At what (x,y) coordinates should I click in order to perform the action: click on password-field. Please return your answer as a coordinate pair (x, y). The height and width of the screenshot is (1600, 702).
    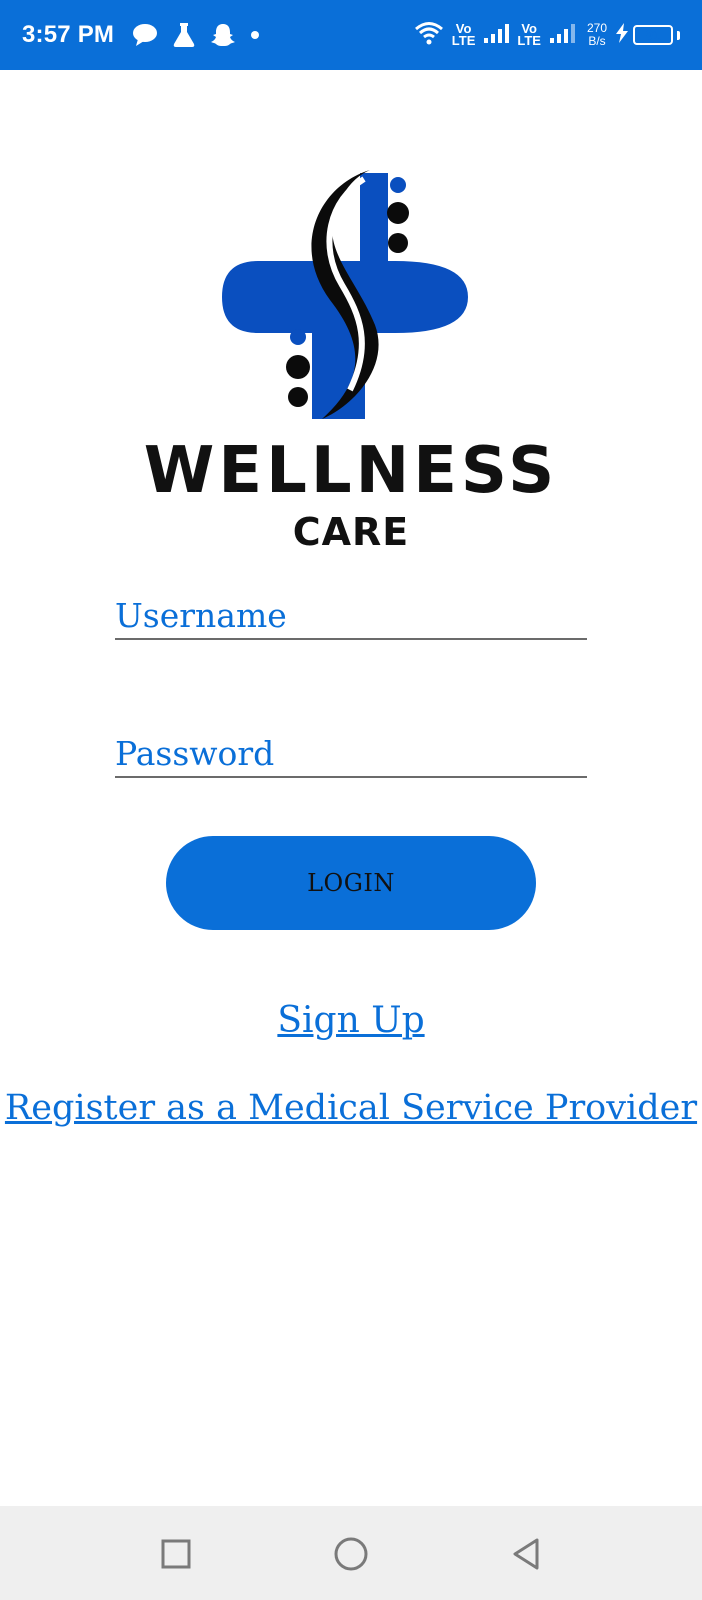
    Looking at the image, I should click on (351, 754).